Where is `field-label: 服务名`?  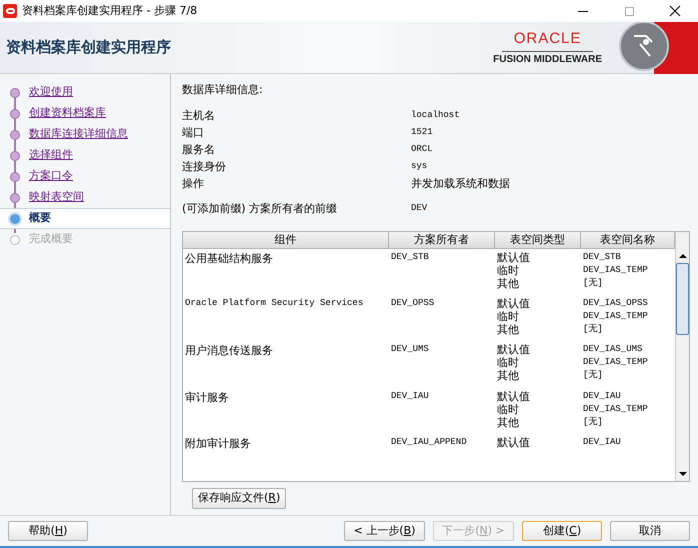 field-label: 服务名 is located at coordinates (199, 150).